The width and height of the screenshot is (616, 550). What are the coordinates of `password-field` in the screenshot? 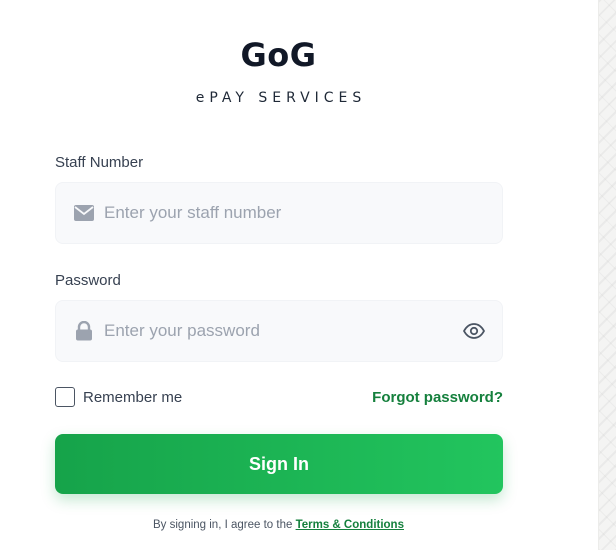 It's located at (279, 331).